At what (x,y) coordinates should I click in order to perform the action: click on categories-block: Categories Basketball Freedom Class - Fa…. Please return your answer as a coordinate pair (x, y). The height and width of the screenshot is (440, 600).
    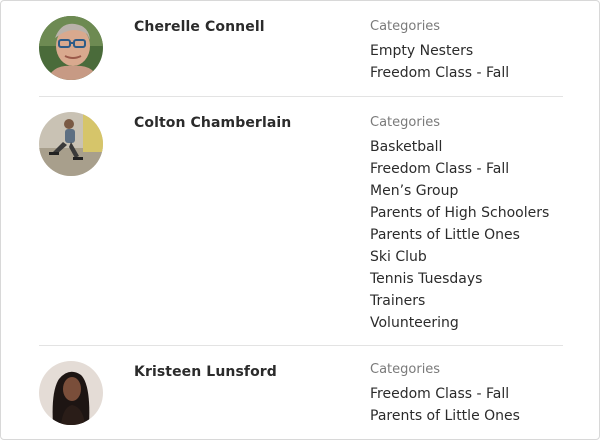
    Looking at the image, I should click on (459, 224).